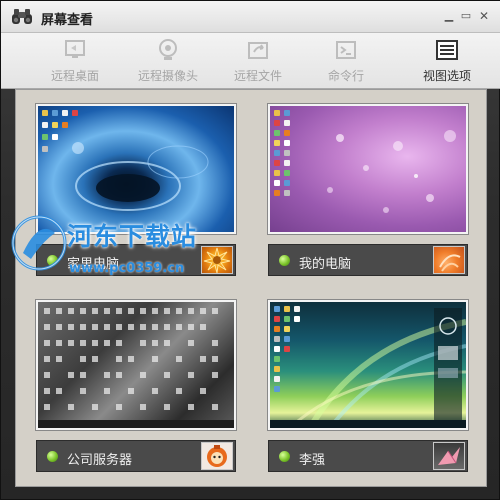 The width and height of the screenshot is (500, 500). What do you see at coordinates (484, 16) in the screenshot?
I see `close-button: ✕` at bounding box center [484, 16].